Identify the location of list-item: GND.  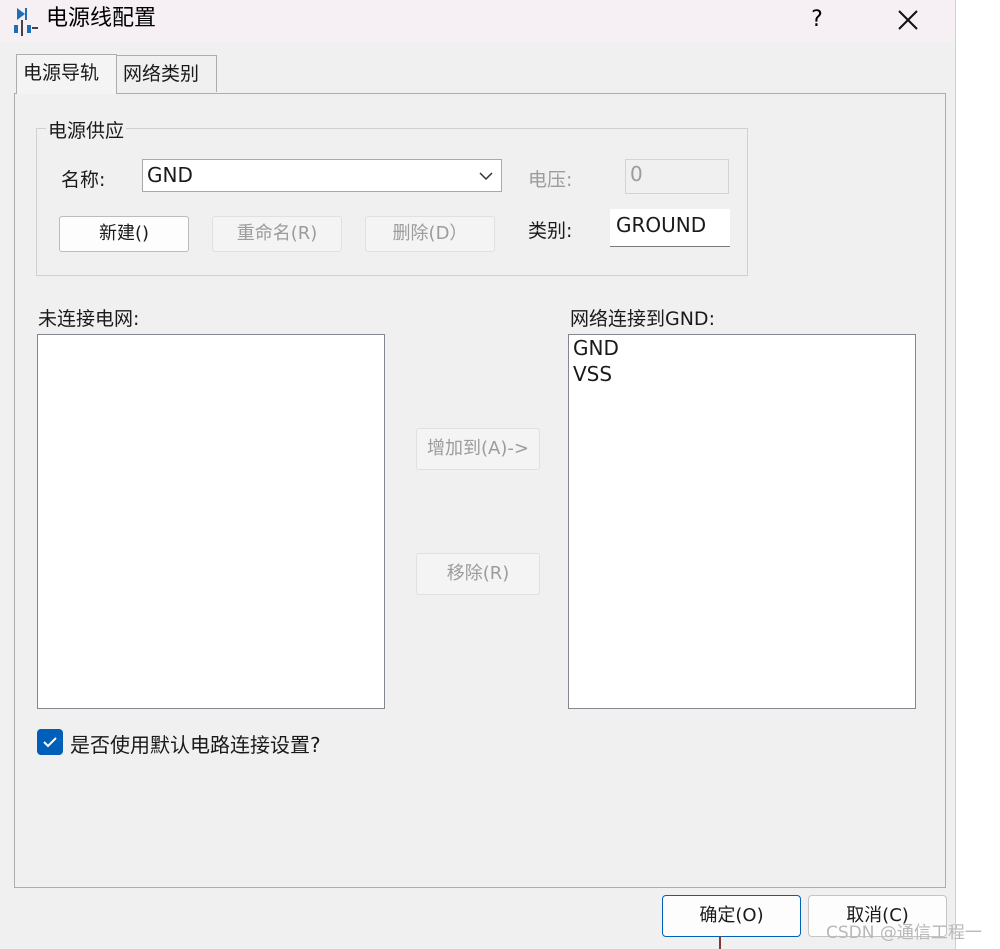
(742, 348).